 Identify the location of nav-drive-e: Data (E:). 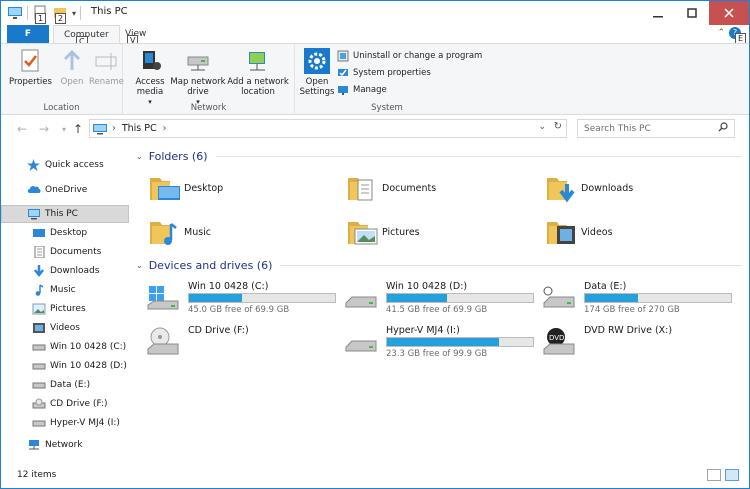
(65, 385).